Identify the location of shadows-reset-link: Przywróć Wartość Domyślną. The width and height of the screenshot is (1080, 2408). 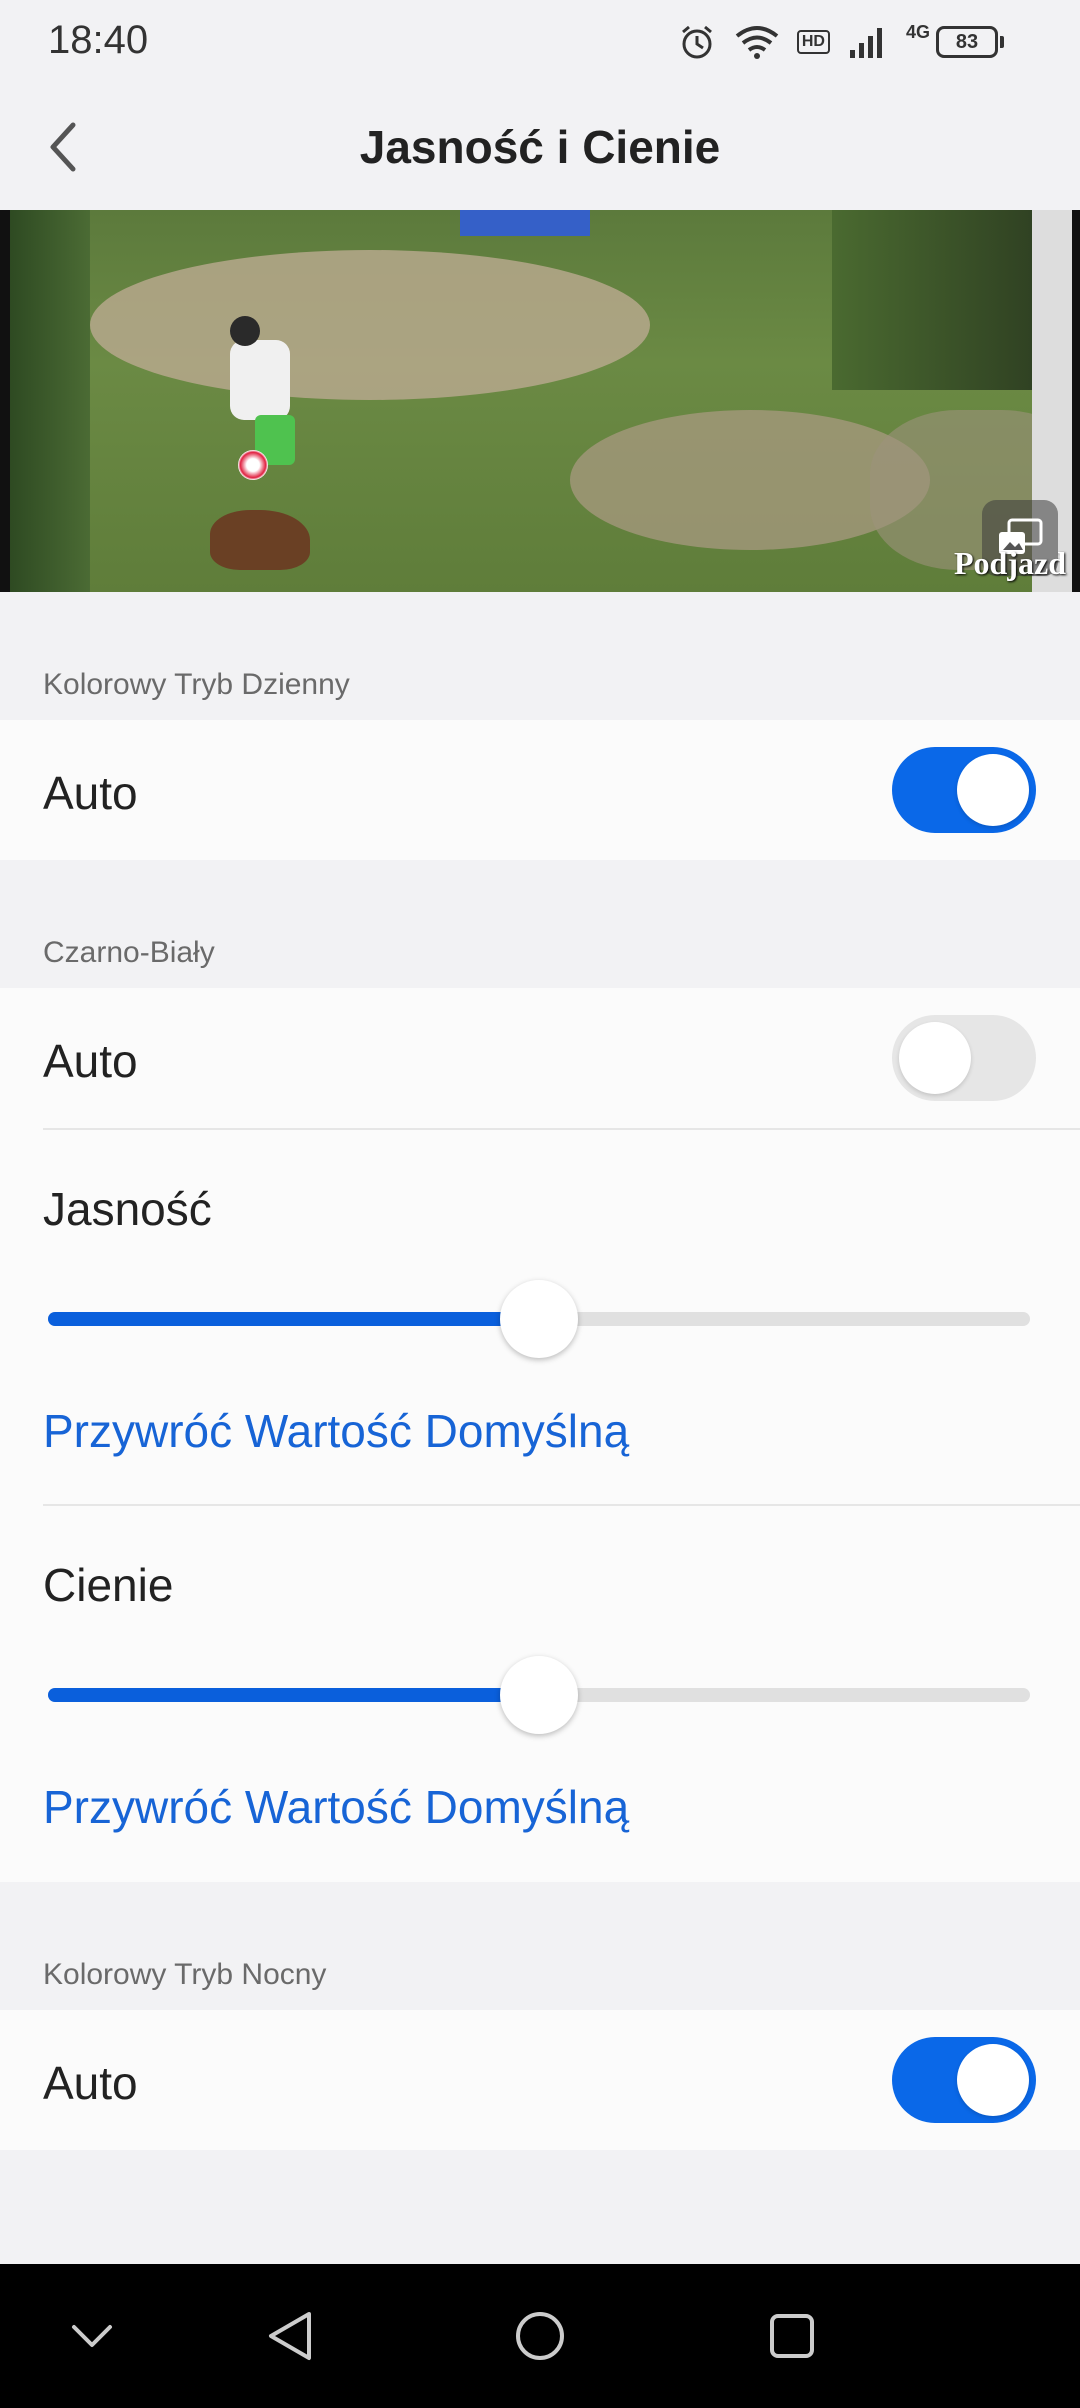
(336, 1807).